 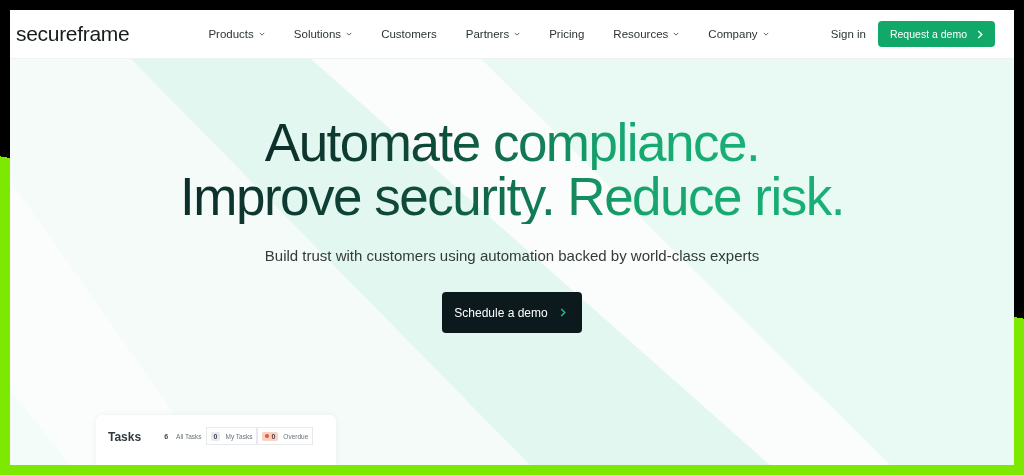 What do you see at coordinates (236, 34) in the screenshot?
I see `nav-link: Products` at bounding box center [236, 34].